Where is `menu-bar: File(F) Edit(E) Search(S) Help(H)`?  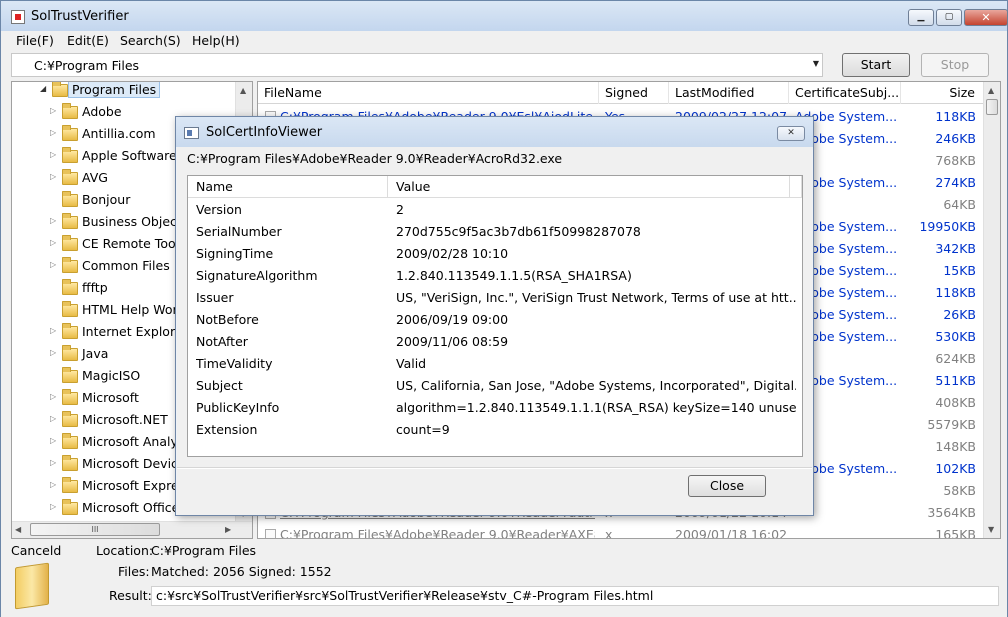
menu-bar: File(F) Edit(E) Search(S) Help(H) is located at coordinates (504, 41).